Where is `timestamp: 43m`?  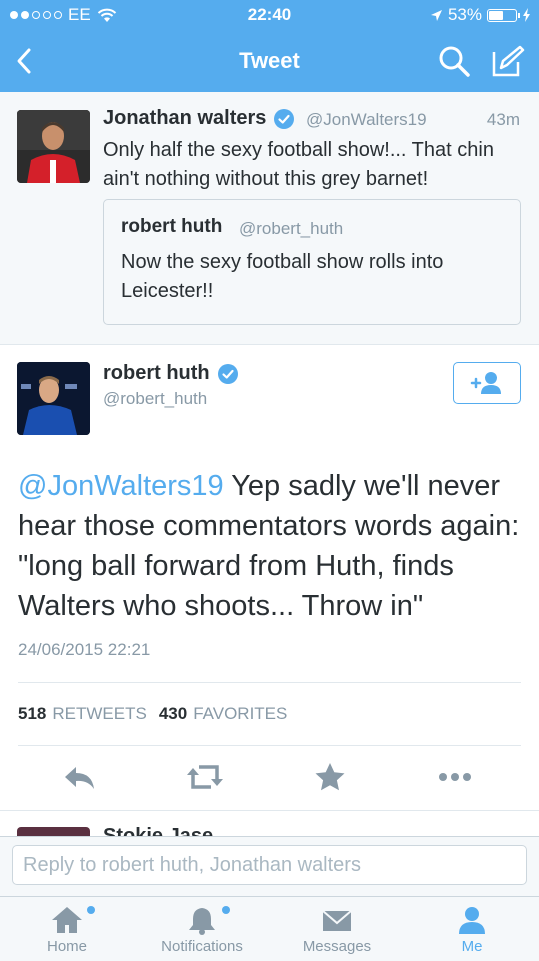 timestamp: 43m is located at coordinates (503, 119).